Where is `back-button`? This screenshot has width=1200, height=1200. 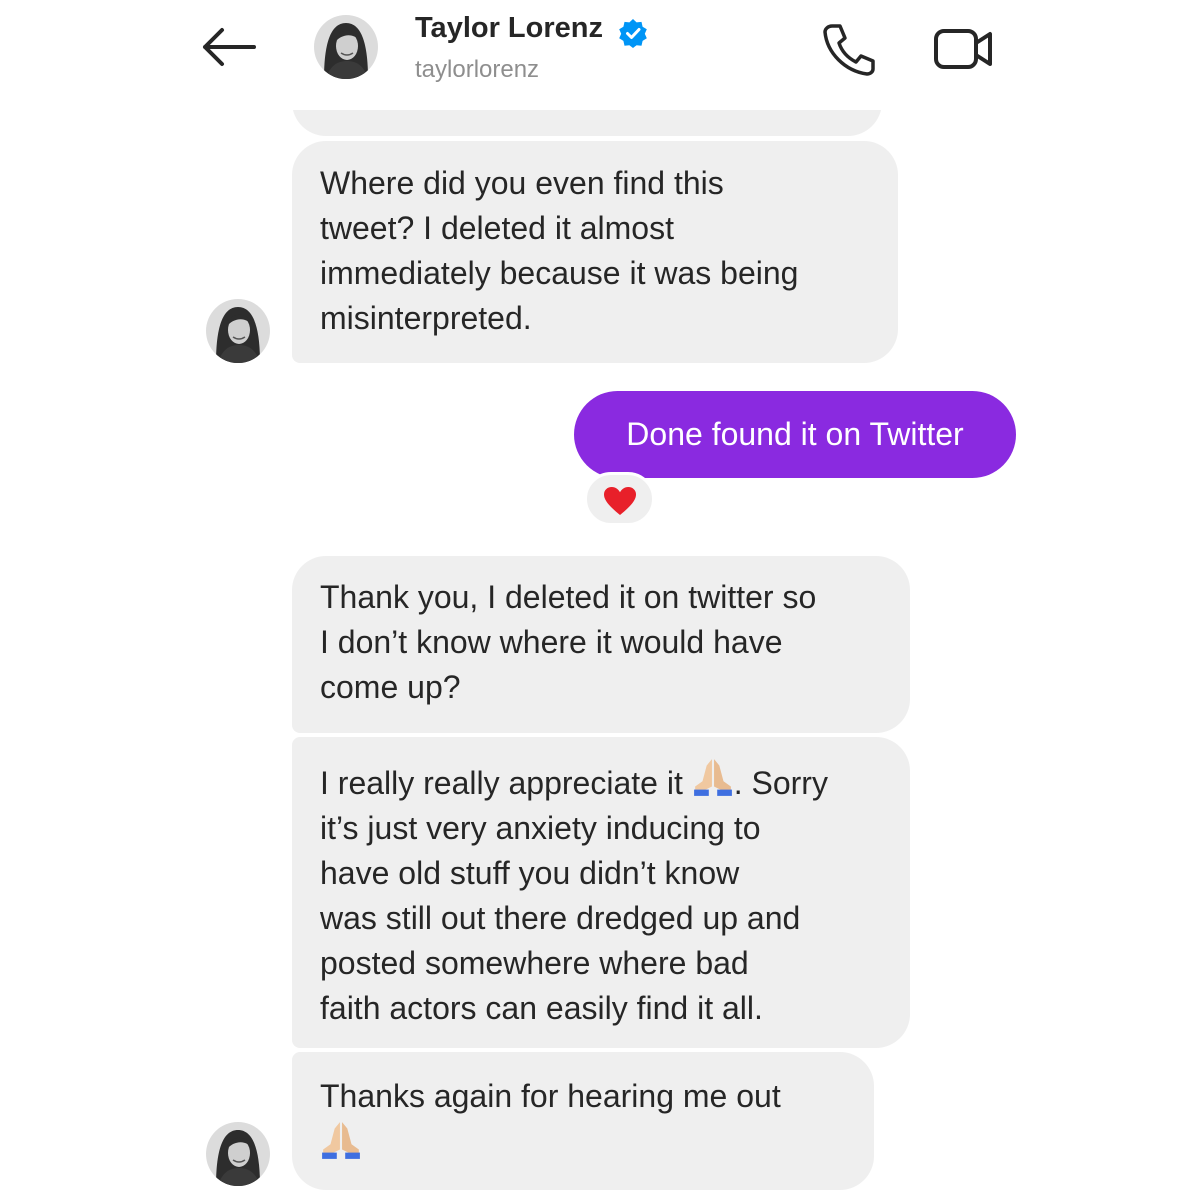
back-button is located at coordinates (229, 47).